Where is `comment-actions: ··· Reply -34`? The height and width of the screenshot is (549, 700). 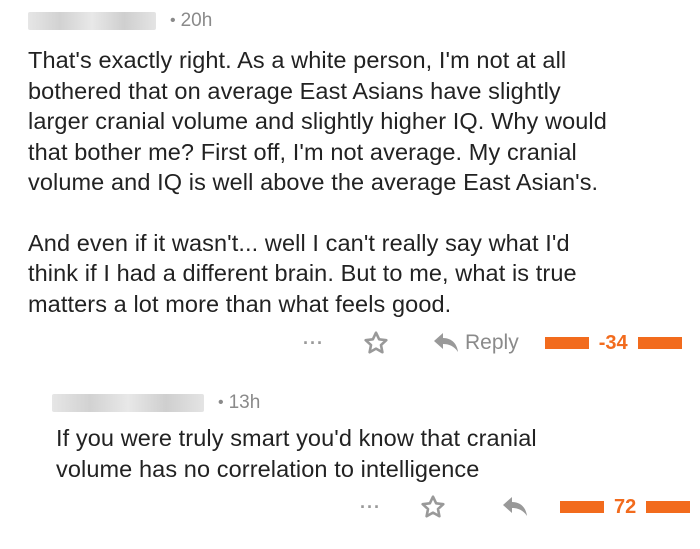
comment-actions: ··· Reply -34 is located at coordinates (492, 343).